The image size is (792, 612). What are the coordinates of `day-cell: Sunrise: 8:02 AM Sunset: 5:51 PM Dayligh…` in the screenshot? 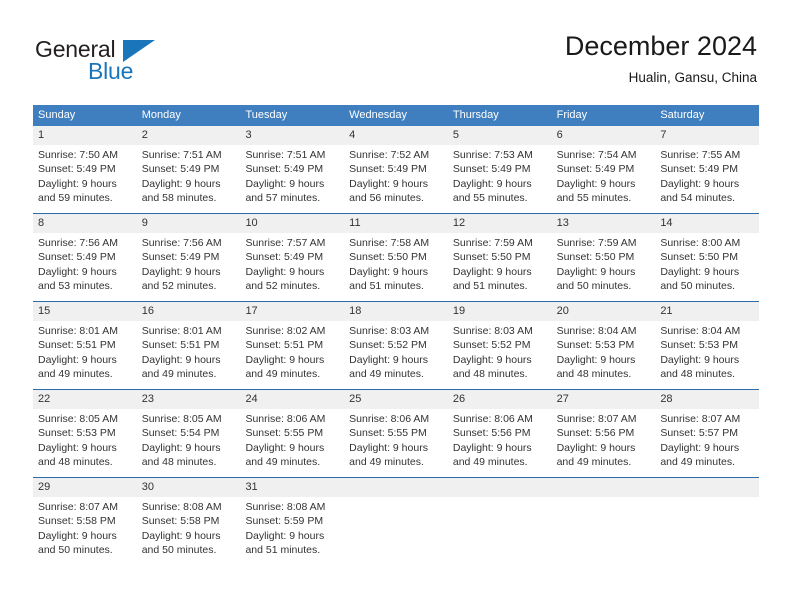 It's located at (292, 355).